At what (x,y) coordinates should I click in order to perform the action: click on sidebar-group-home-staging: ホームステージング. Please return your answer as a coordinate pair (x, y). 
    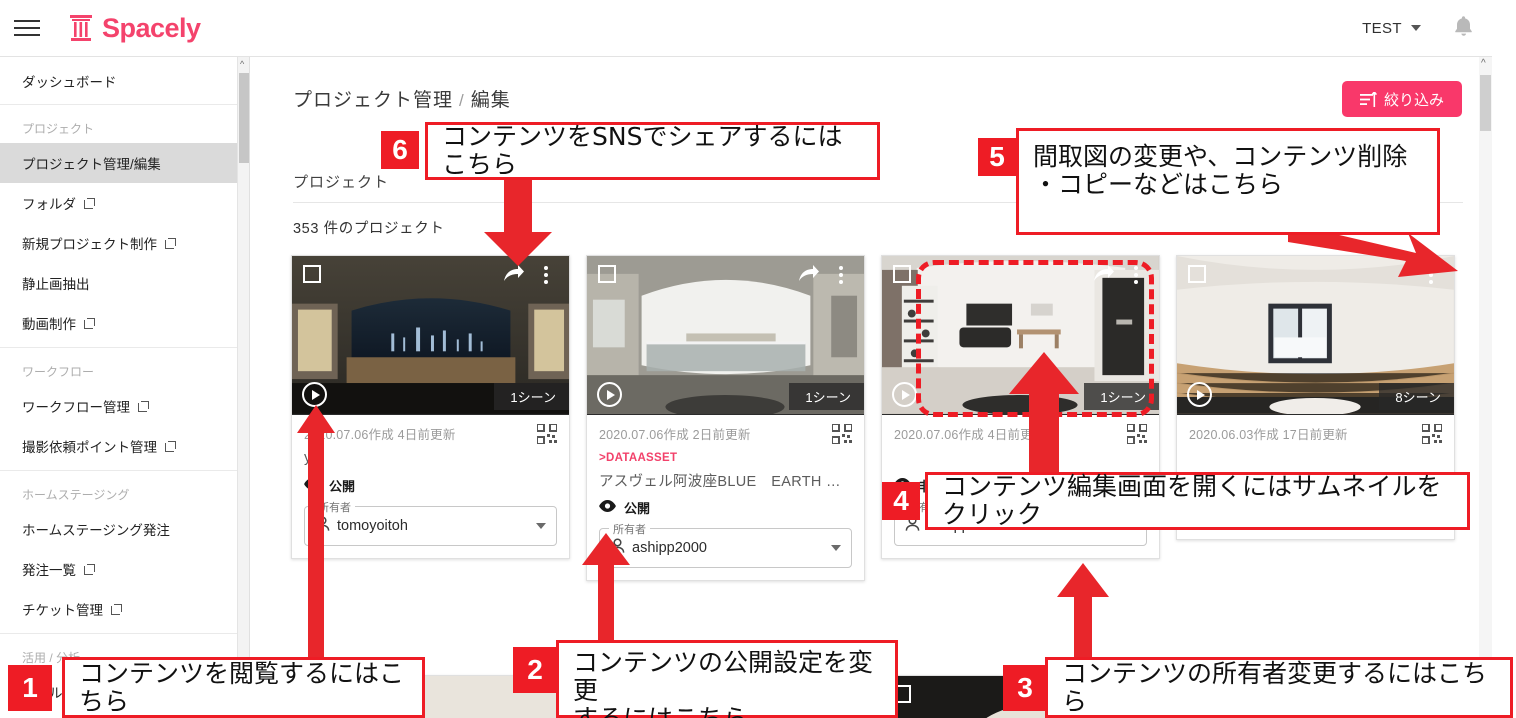
    Looking at the image, I should click on (119, 490).